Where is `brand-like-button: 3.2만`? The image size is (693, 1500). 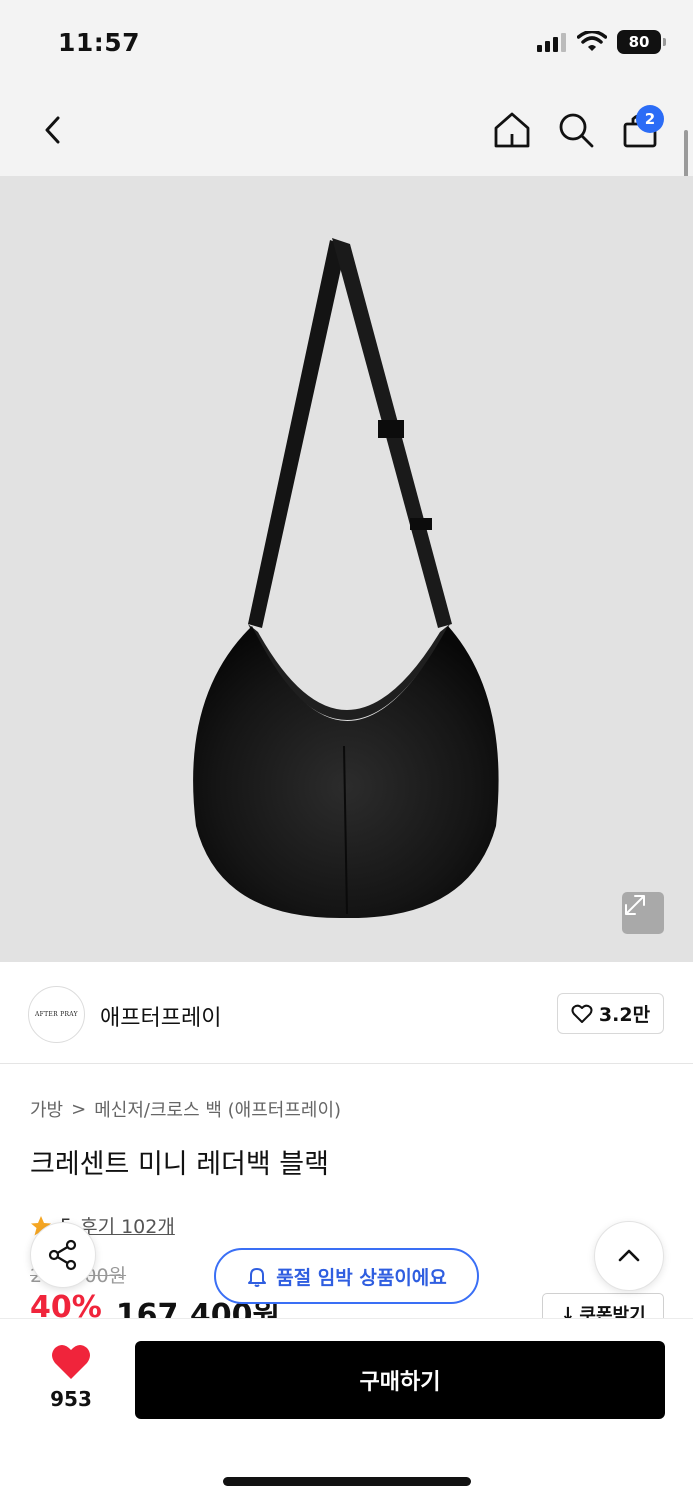 brand-like-button: 3.2만 is located at coordinates (610, 1013).